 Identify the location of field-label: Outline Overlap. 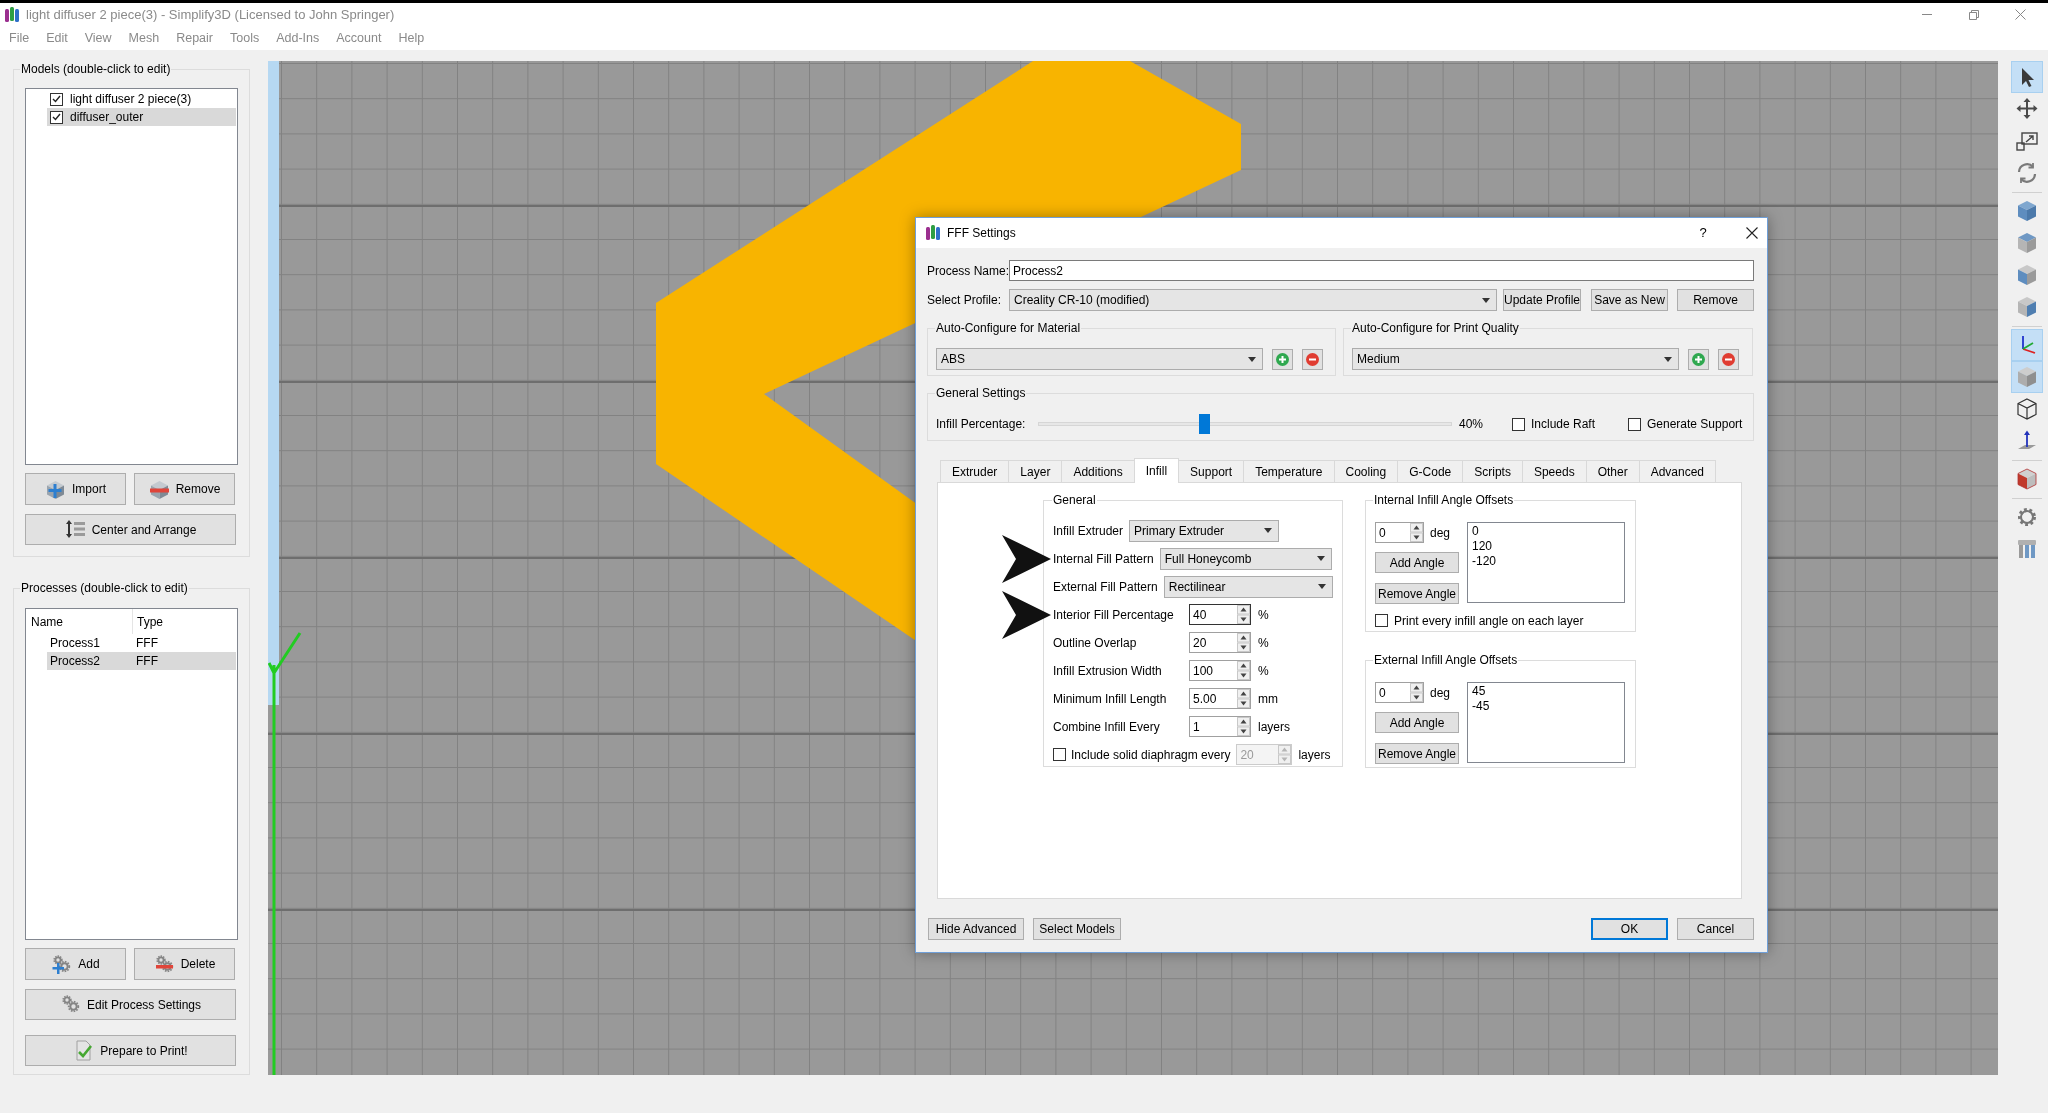
(1095, 643).